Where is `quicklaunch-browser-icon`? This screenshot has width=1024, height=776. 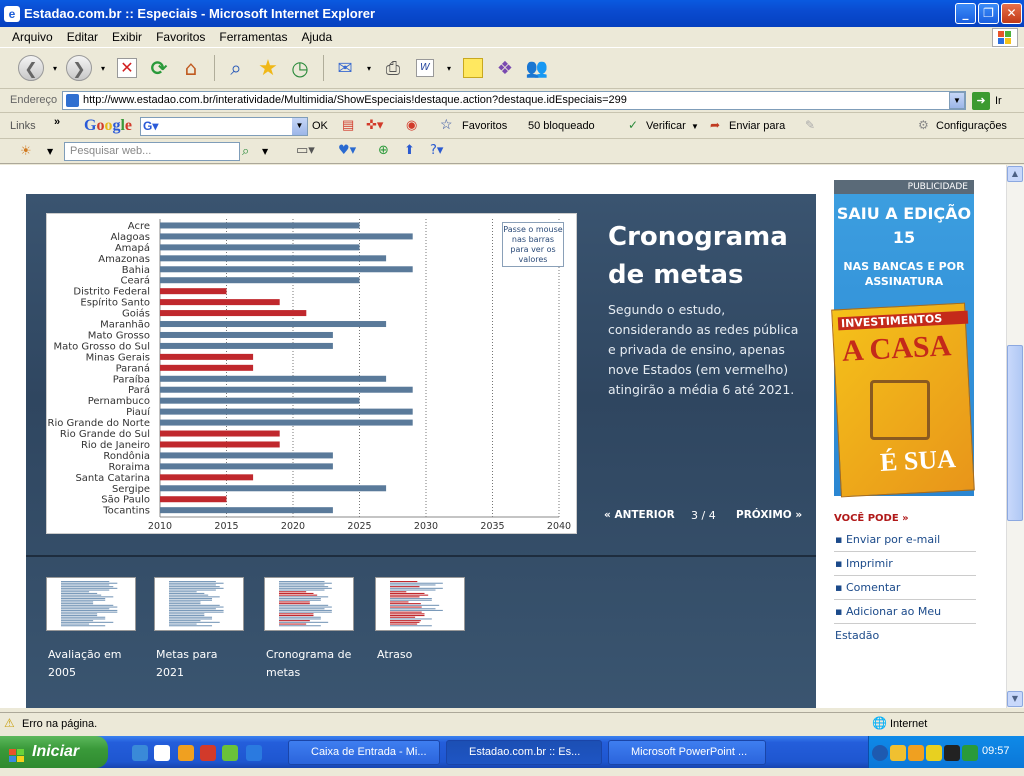 quicklaunch-browser-icon is located at coordinates (254, 753).